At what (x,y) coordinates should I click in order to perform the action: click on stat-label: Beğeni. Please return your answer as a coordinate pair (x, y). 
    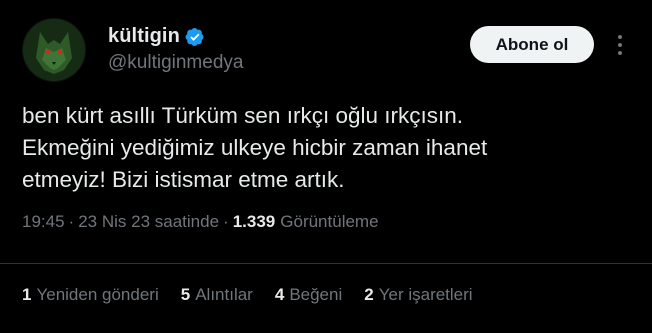
    Looking at the image, I should click on (316, 294).